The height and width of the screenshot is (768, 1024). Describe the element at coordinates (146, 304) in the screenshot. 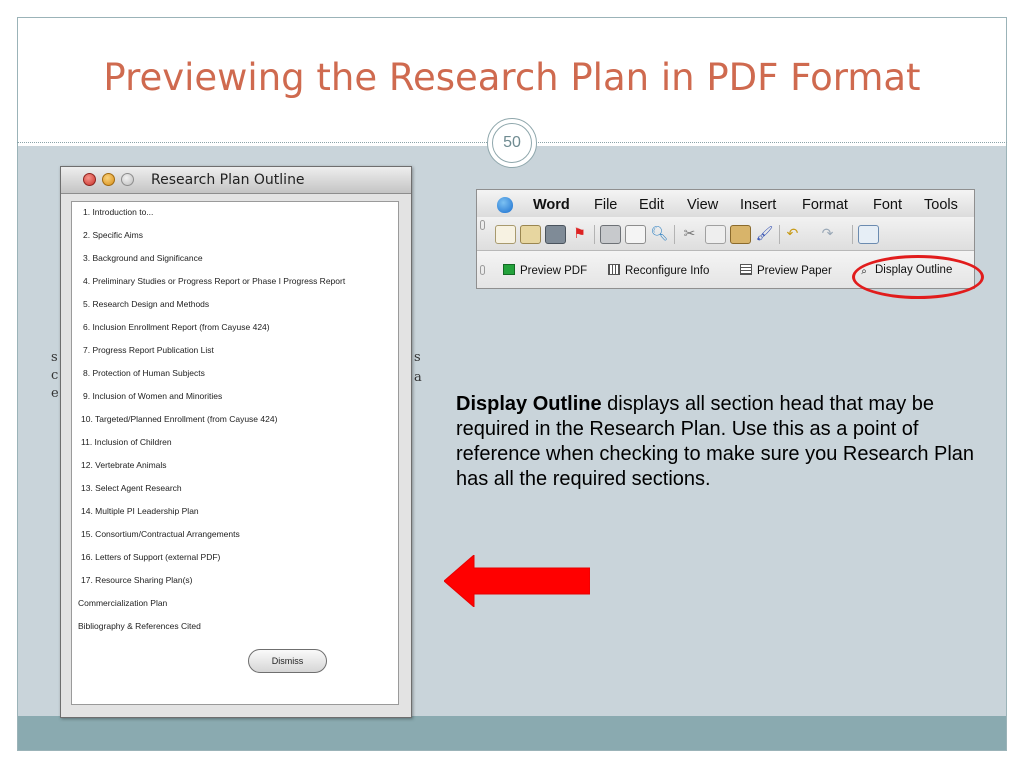

I see `outline-item: 5. Research Design and Methods` at that location.